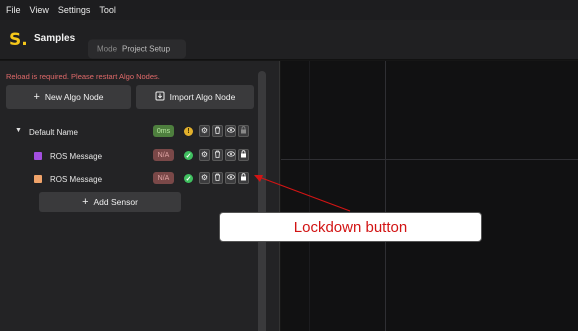 This screenshot has width=578, height=331. What do you see at coordinates (202, 97) in the screenshot?
I see `import-algo-node-label: Import Algo Node` at bounding box center [202, 97].